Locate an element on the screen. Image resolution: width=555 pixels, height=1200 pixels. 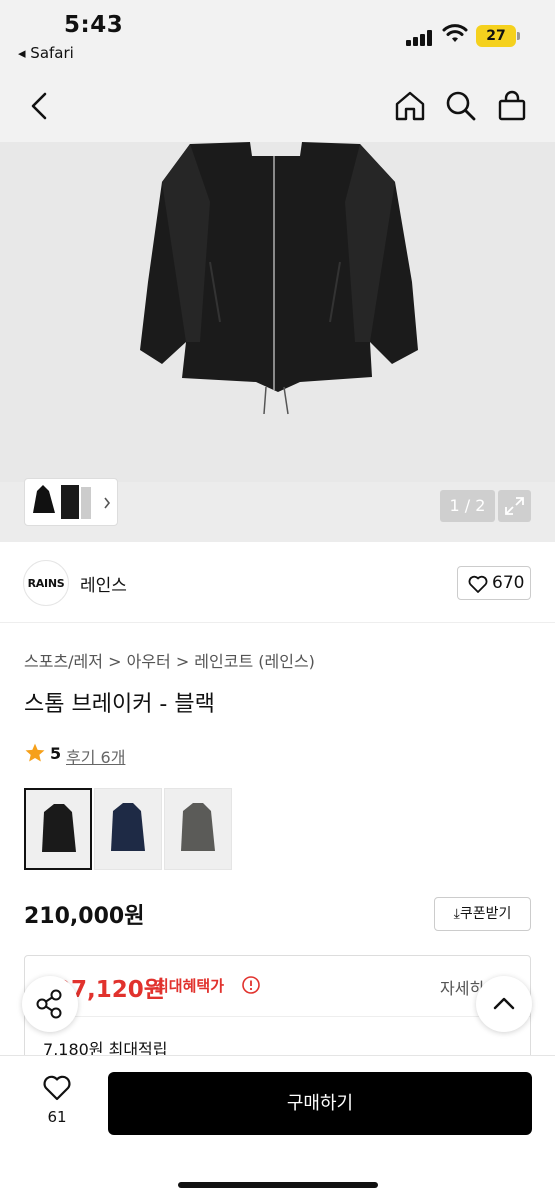
cellular-signal-icon is located at coordinates (420, 38).